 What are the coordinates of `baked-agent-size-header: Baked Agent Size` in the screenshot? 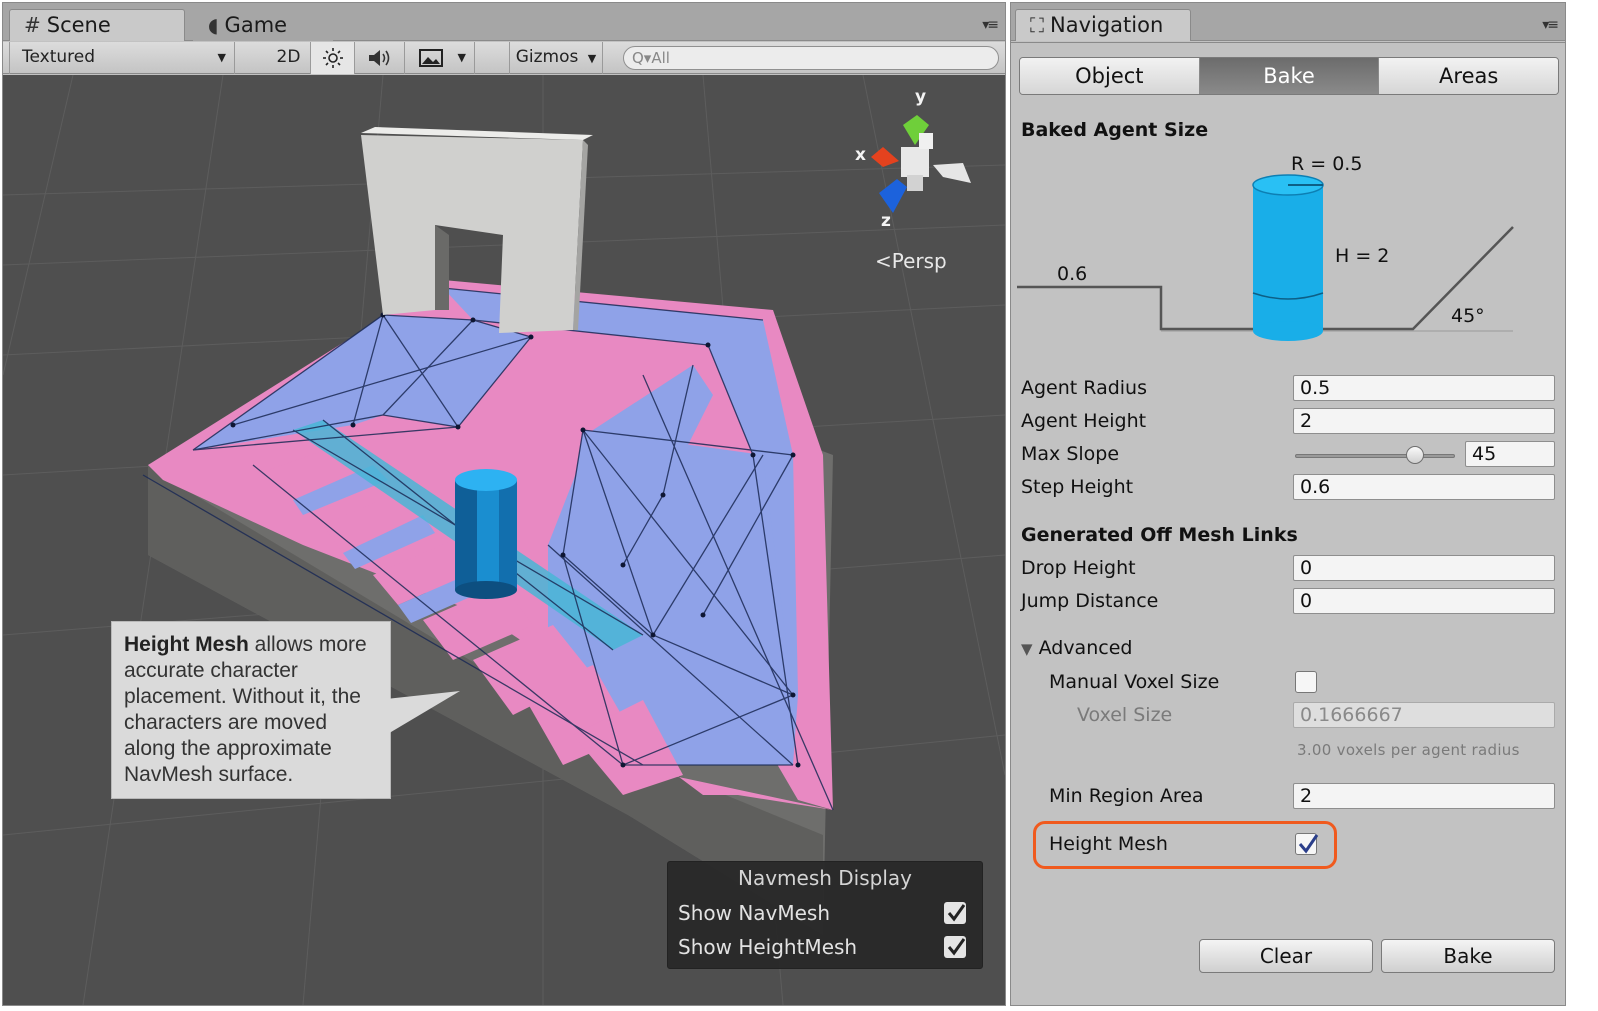 It's located at (1115, 130).